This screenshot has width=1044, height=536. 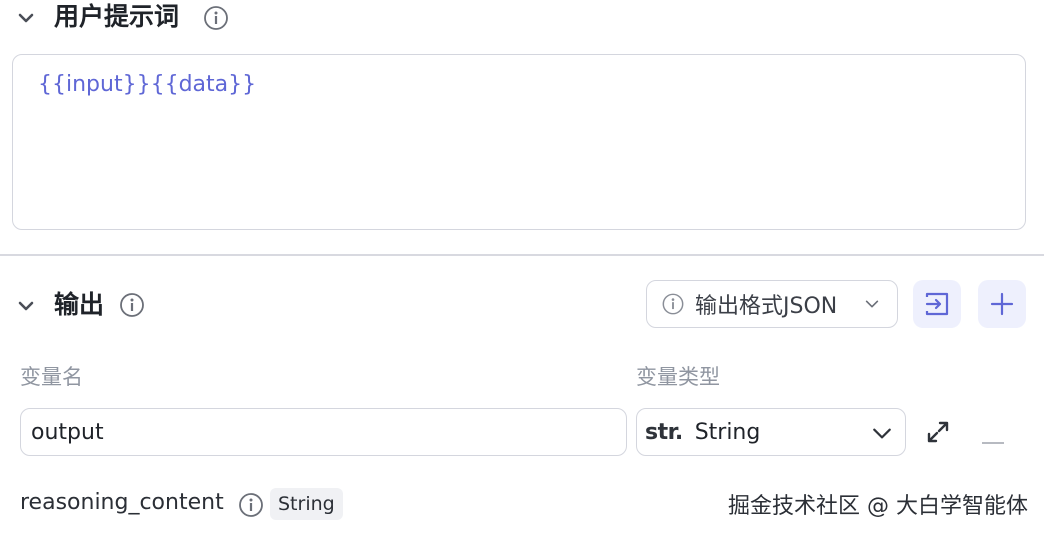 I want to click on expand-icon, so click(x=938, y=432).